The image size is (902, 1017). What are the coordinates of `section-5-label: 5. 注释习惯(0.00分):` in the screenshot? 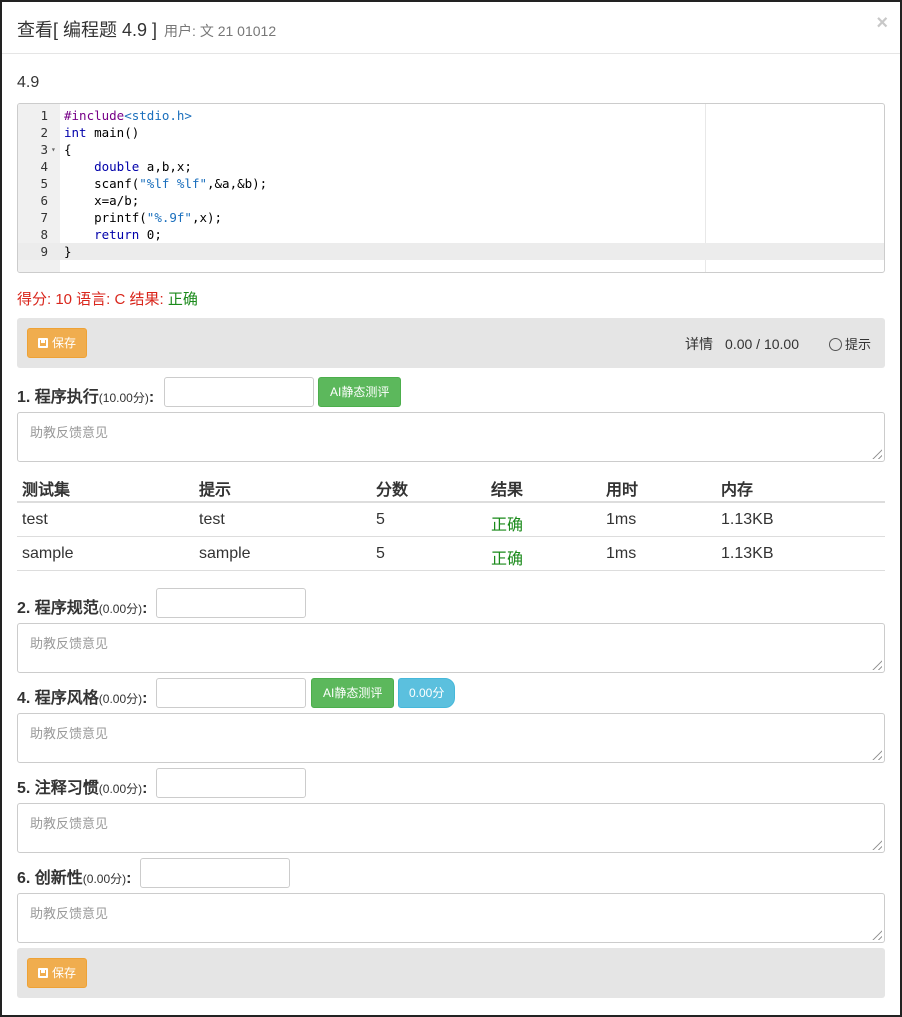 It's located at (82, 786).